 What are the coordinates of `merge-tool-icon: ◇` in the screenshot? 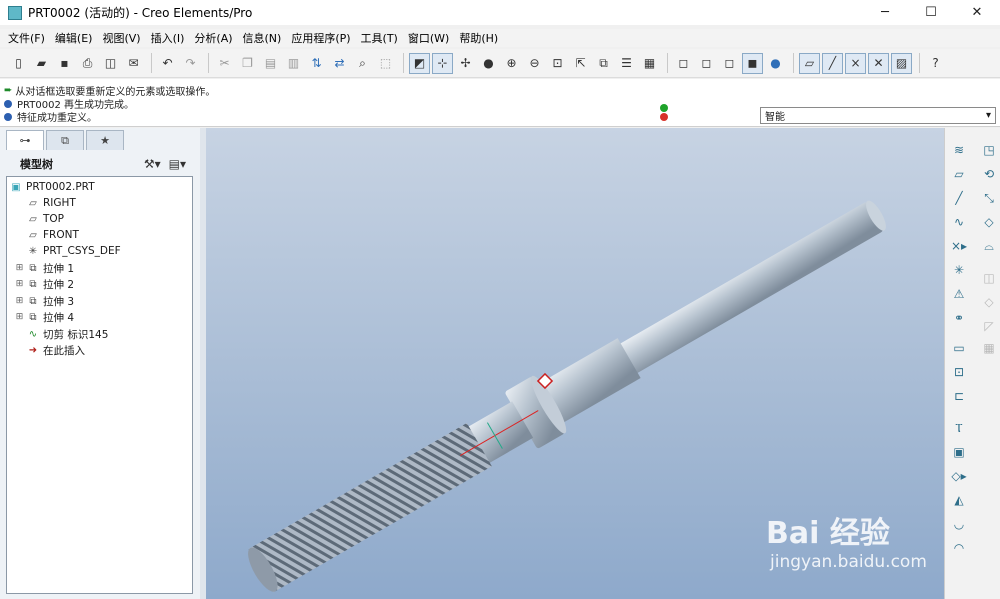 It's located at (989, 302).